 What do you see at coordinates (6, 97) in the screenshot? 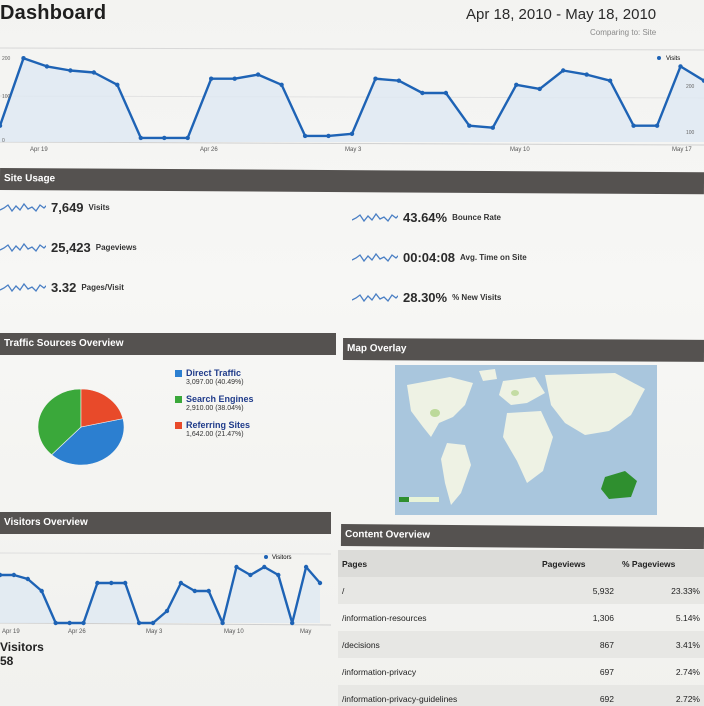
I see `y-tick-label: 100` at bounding box center [6, 97].